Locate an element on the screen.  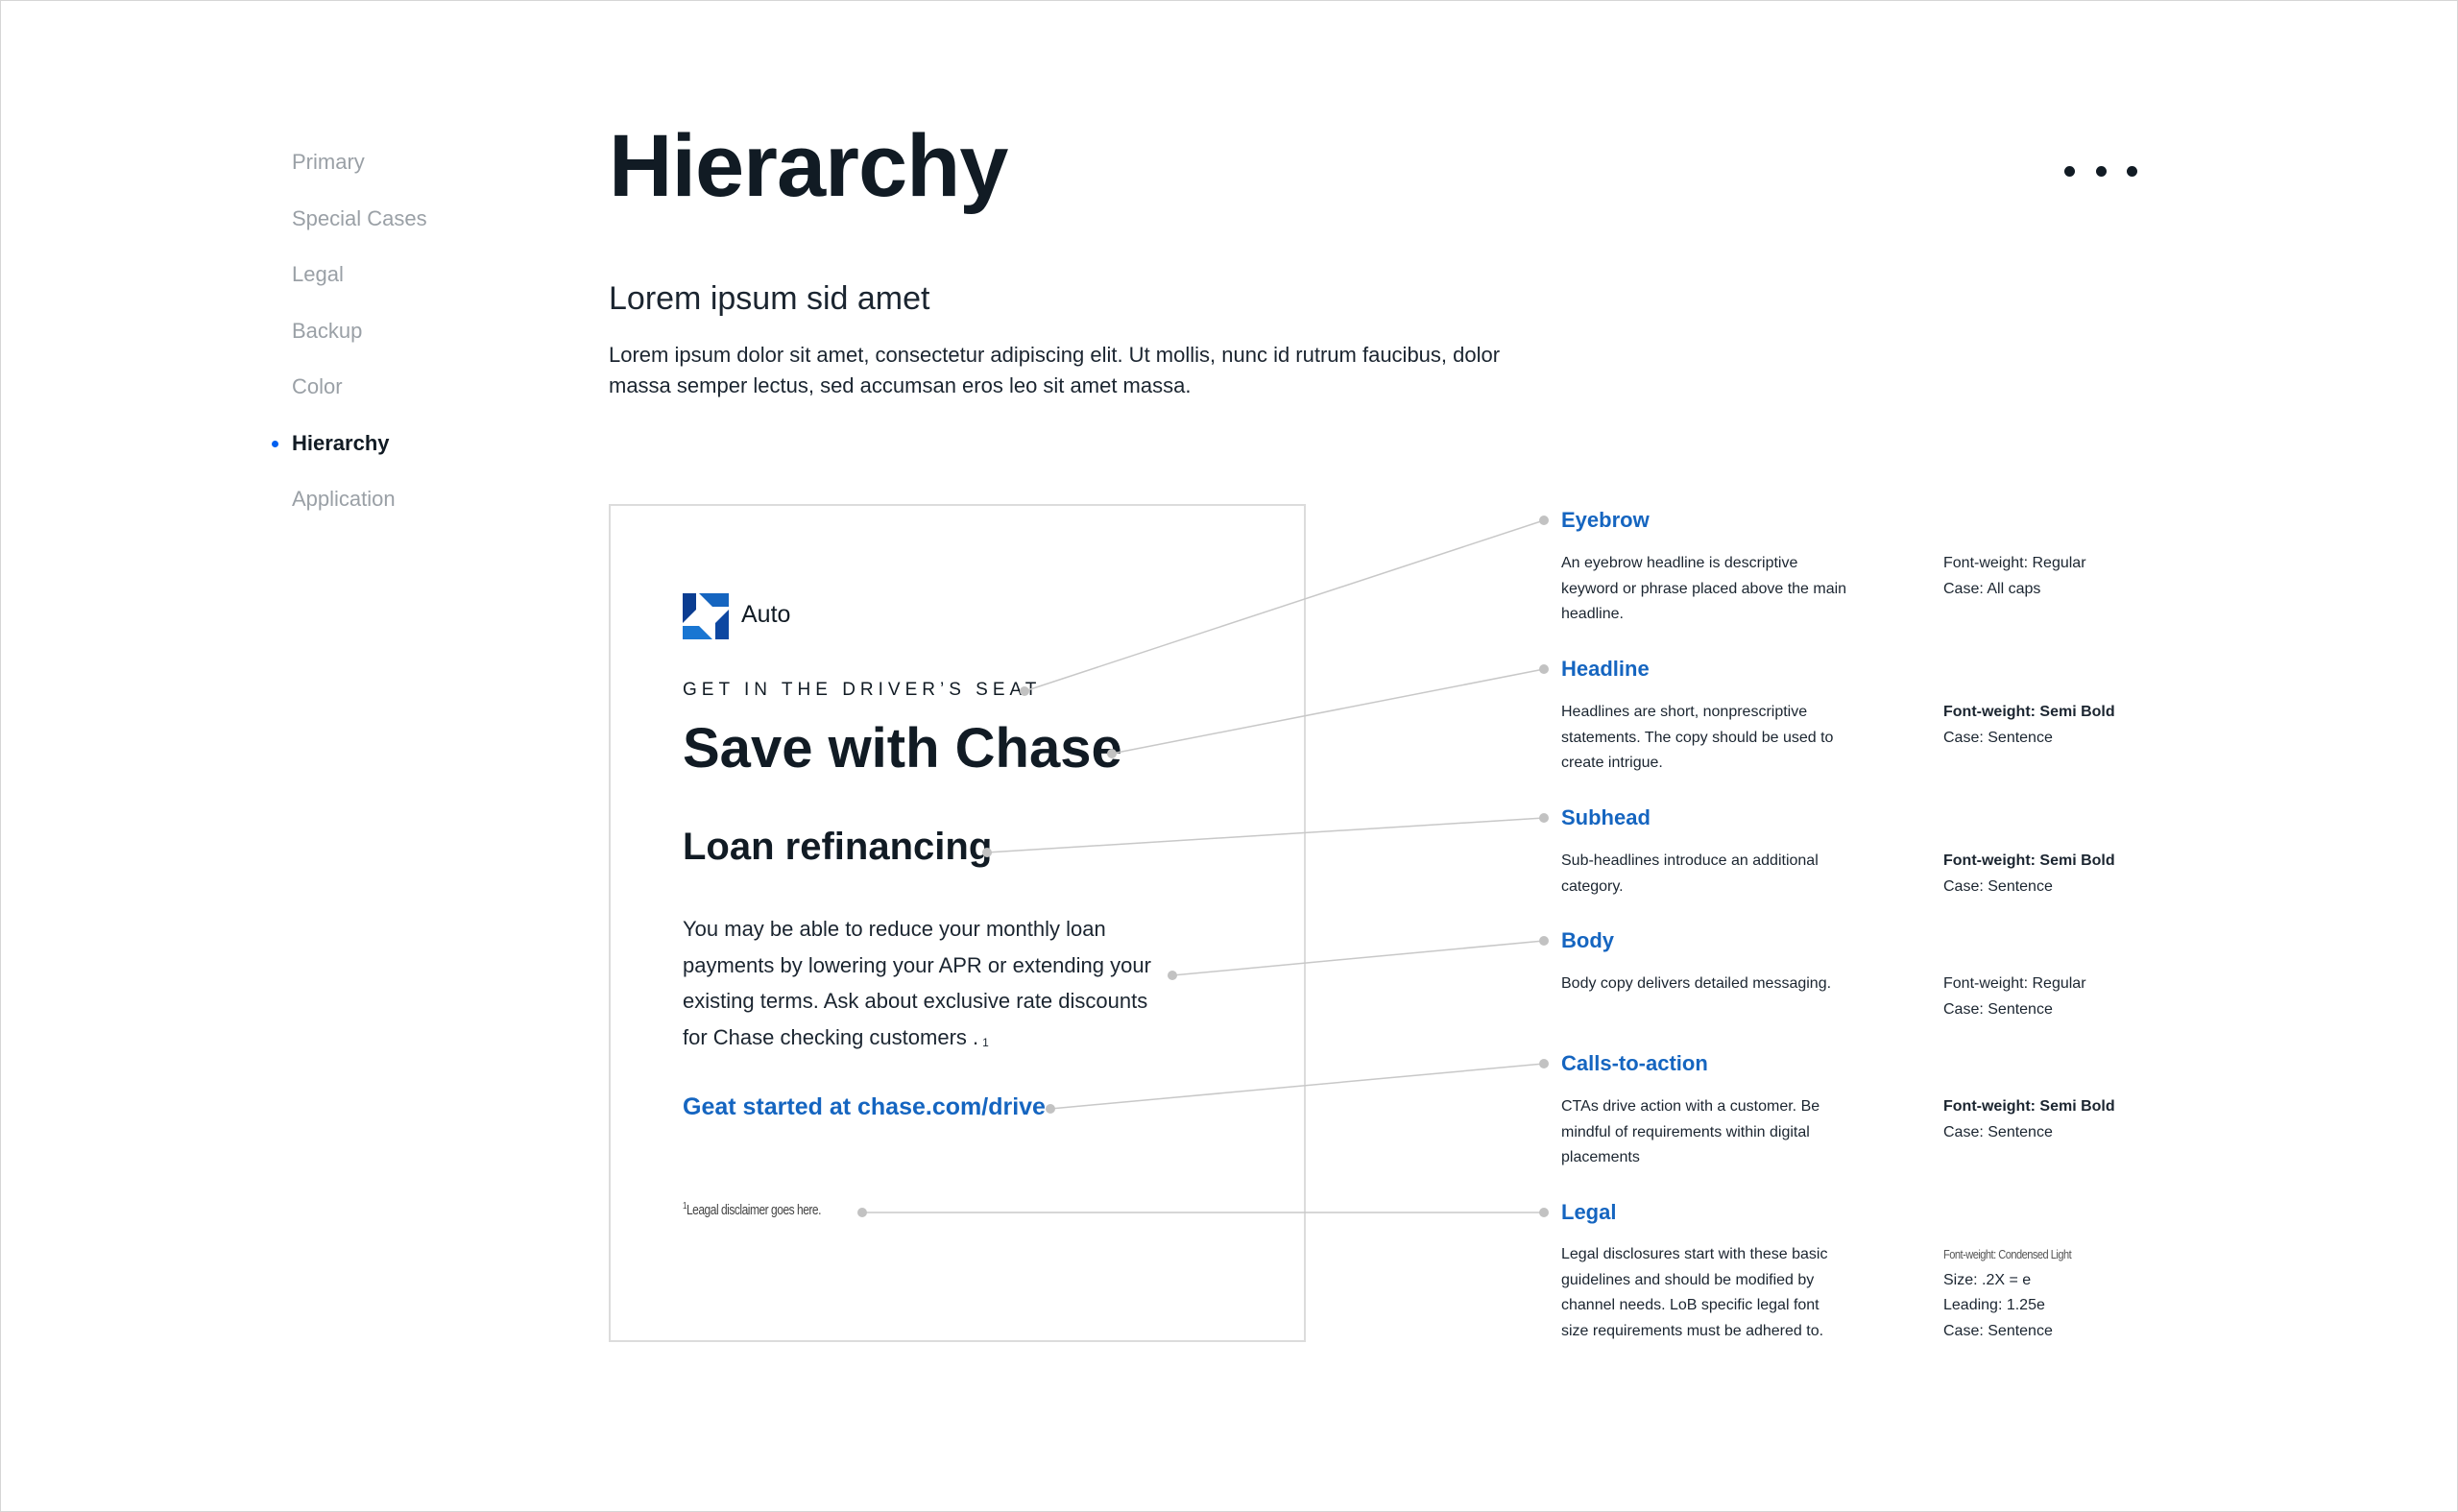
annotation-title-eyebrow: Eyebrow is located at coordinates (1606, 520).